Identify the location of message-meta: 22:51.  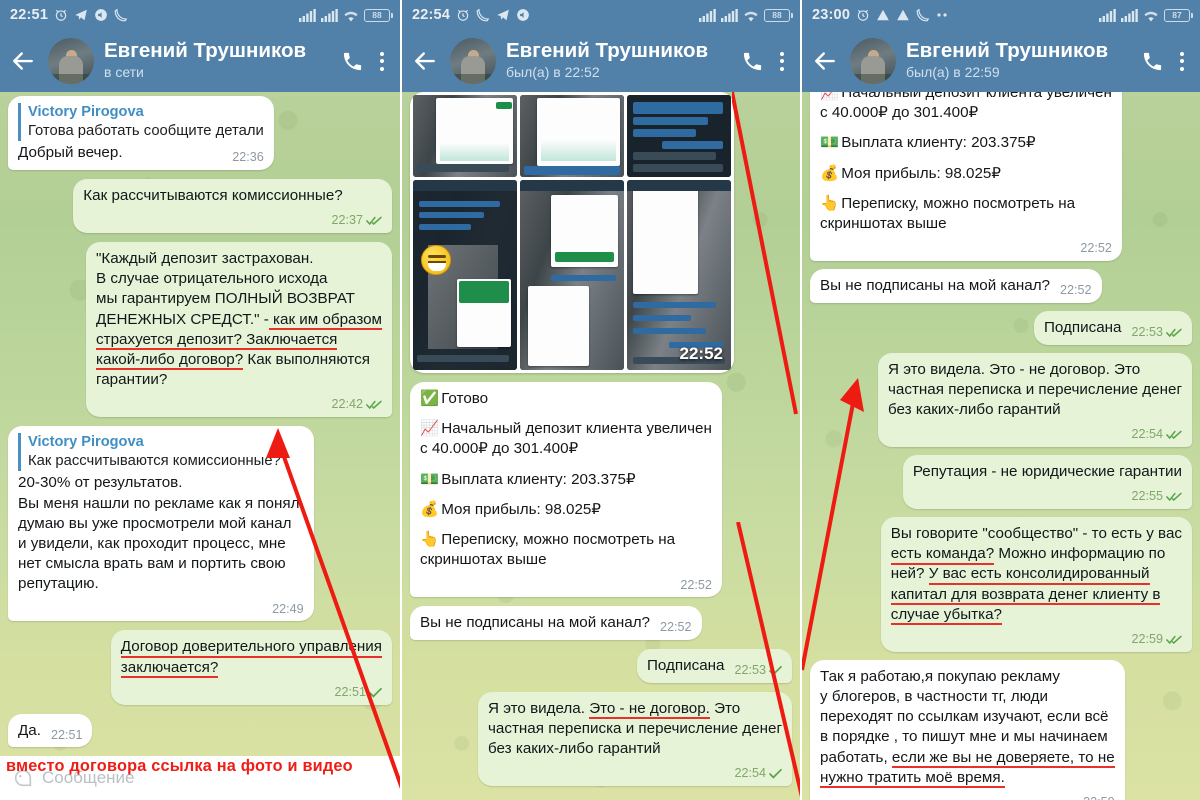
(358, 692).